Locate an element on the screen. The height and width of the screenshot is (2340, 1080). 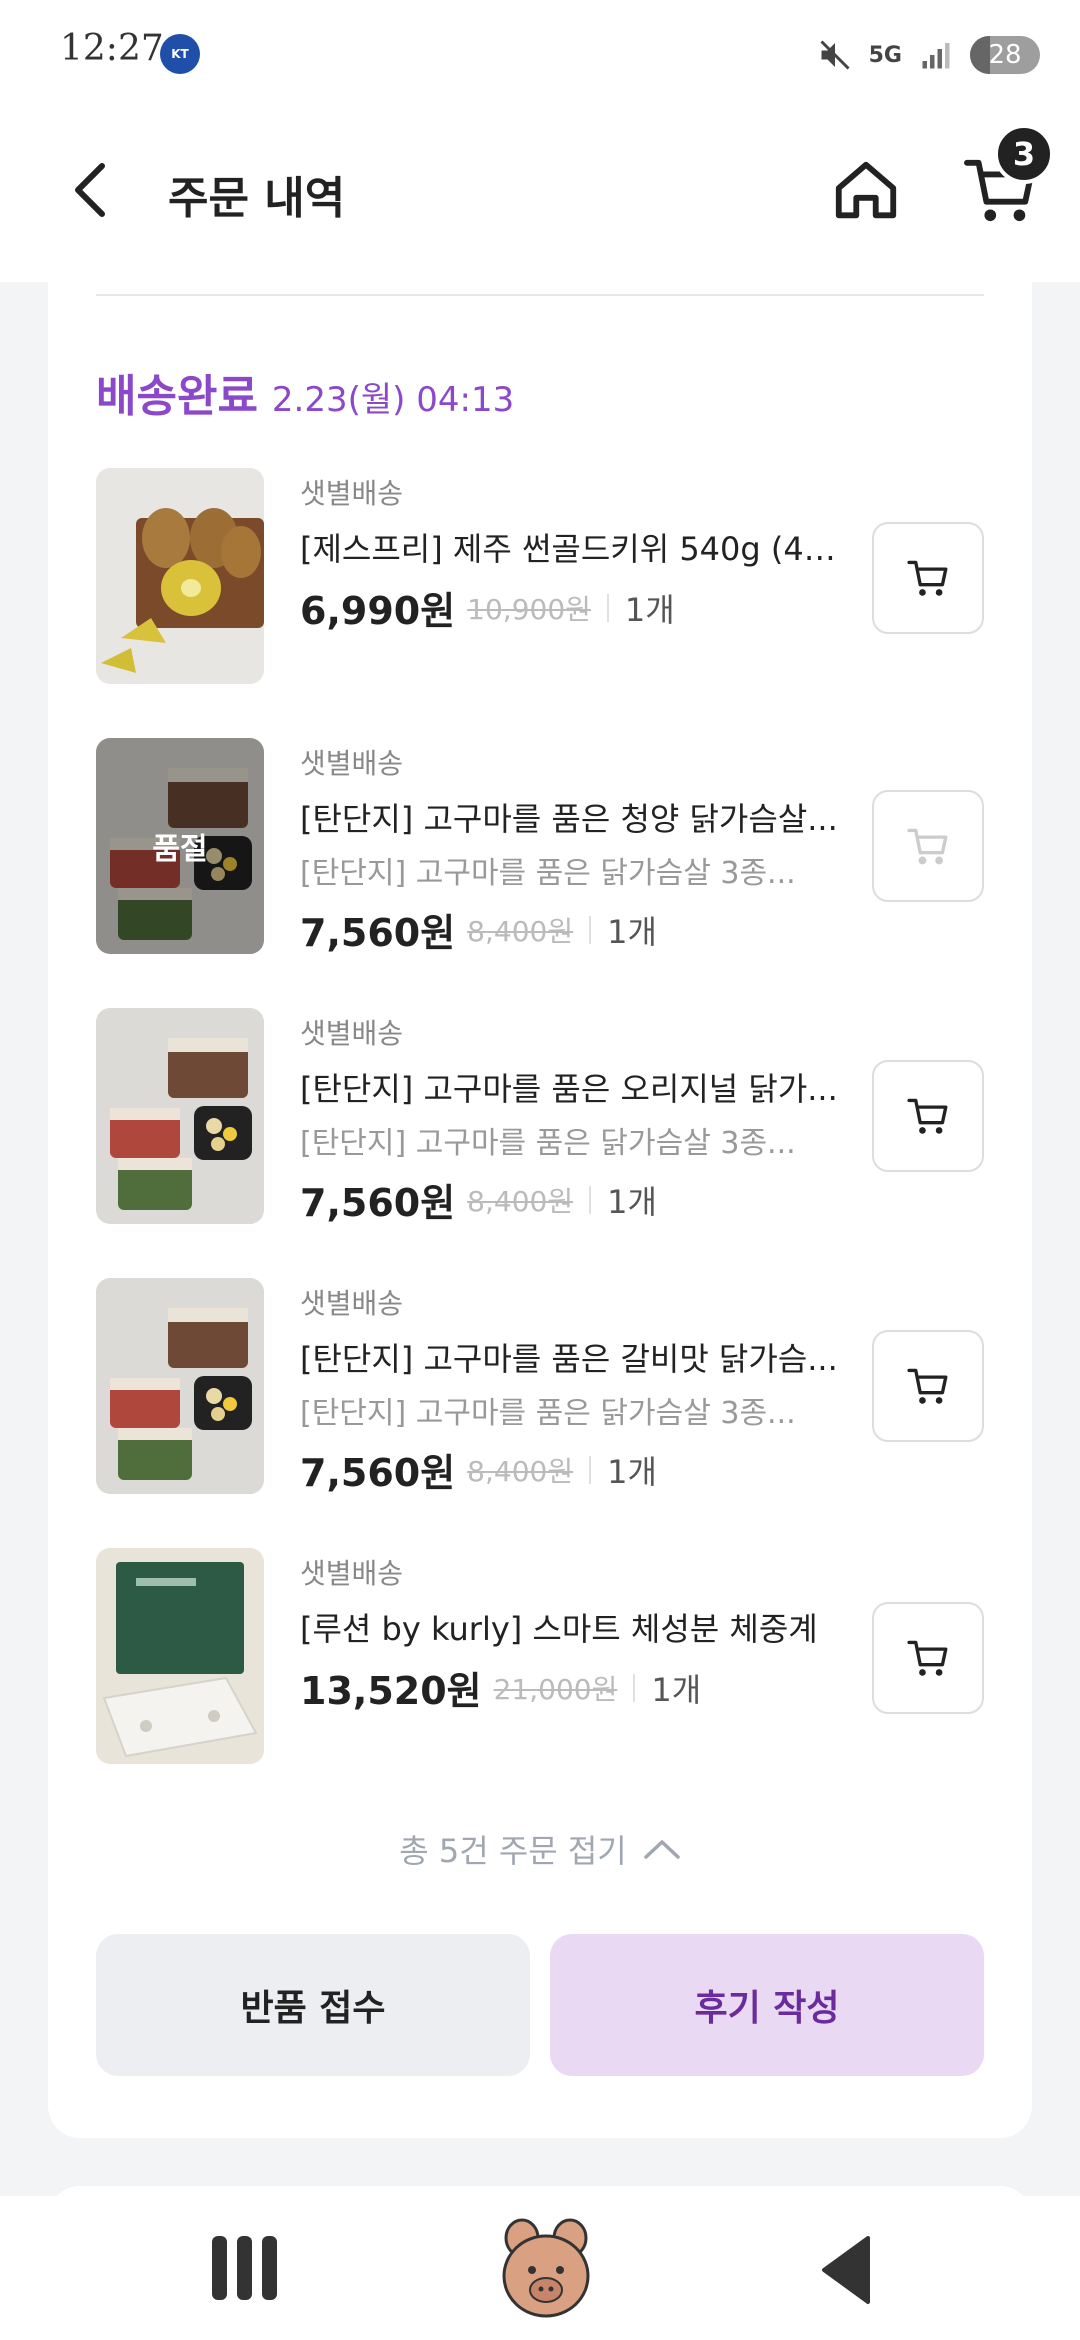
product-image-chicken: 품절 is located at coordinates (180, 846).